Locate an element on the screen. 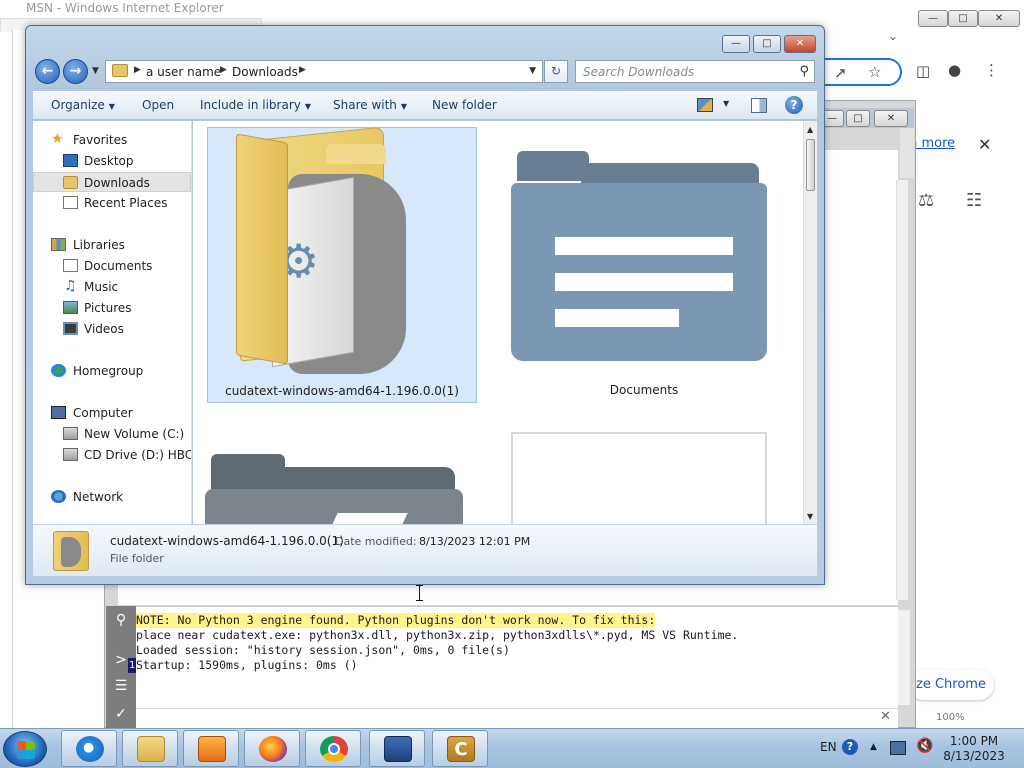 This screenshot has width=1024, height=768. share-with-button: Share with ▼ is located at coordinates (370, 105).